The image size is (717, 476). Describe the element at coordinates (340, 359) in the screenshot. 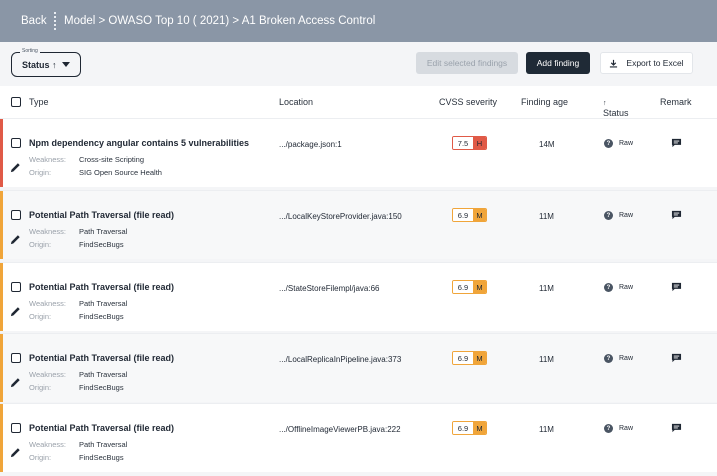

I see `finding-location: .../LocalReplicaInPipeline.java:373` at that location.